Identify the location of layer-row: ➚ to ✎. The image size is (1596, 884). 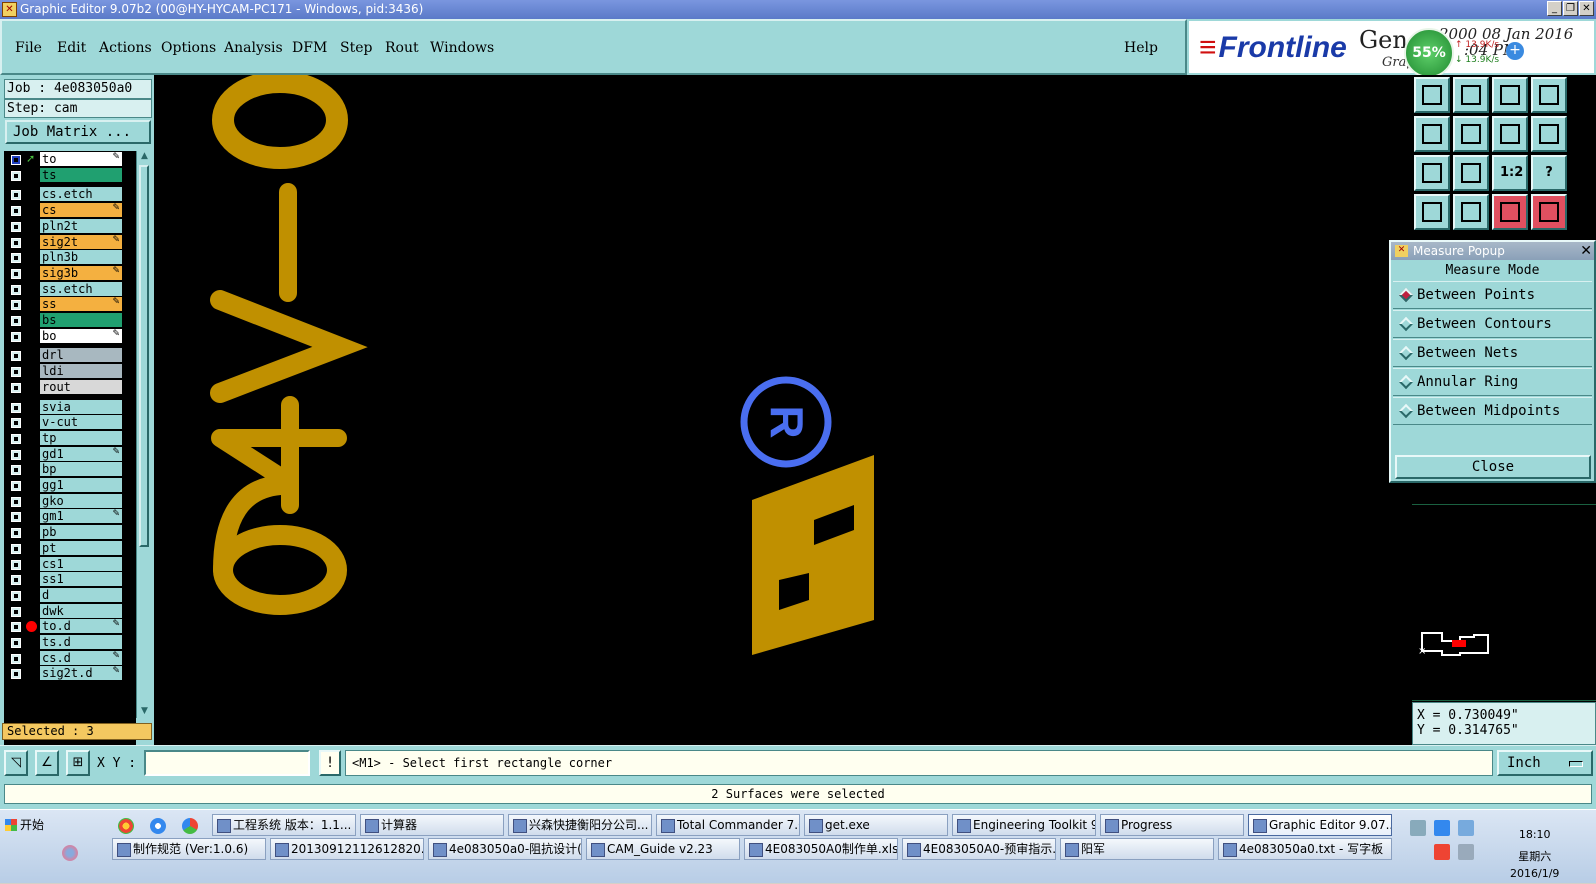
(70, 159).